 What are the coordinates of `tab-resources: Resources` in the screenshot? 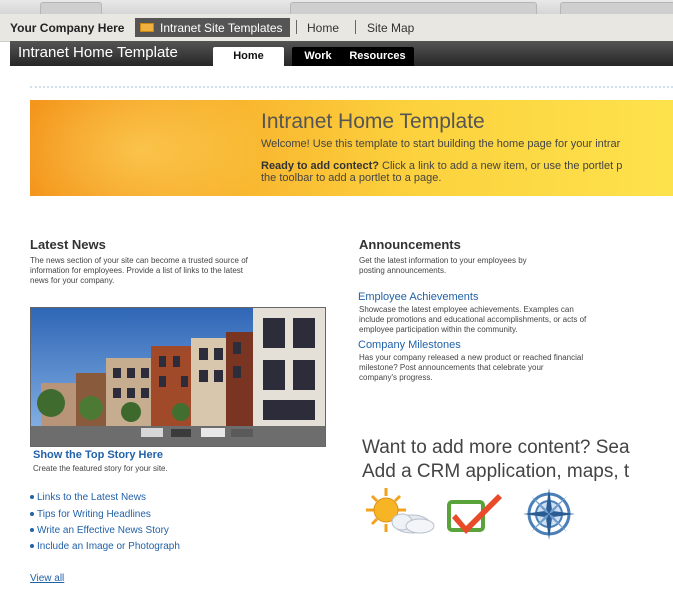 It's located at (377, 56).